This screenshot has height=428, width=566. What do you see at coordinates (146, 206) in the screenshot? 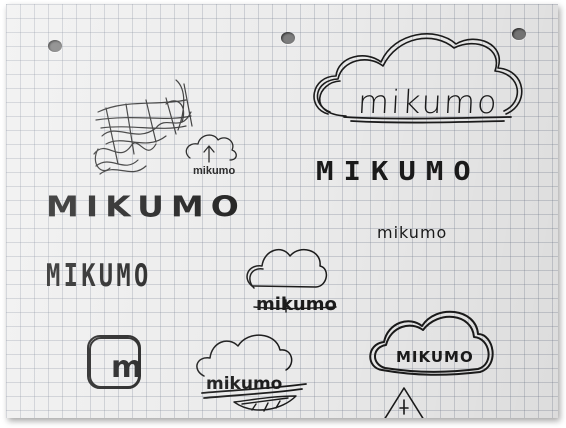
I see `caps-wordmark-left: MIKUMO` at bounding box center [146, 206].